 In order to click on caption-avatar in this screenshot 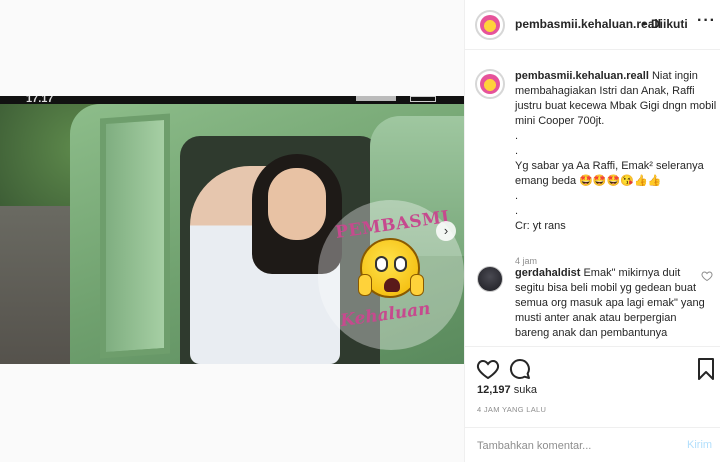, I will do `click(490, 84)`.